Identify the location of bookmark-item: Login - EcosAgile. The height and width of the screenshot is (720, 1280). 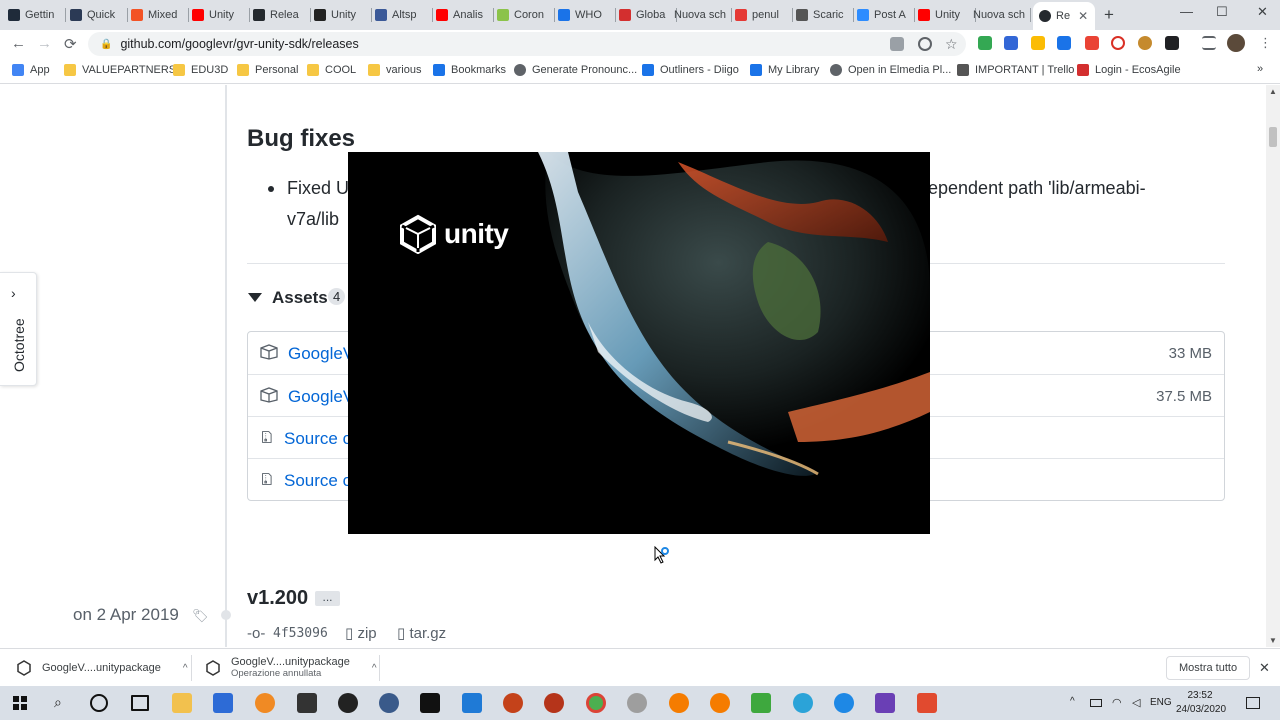
(1129, 70).